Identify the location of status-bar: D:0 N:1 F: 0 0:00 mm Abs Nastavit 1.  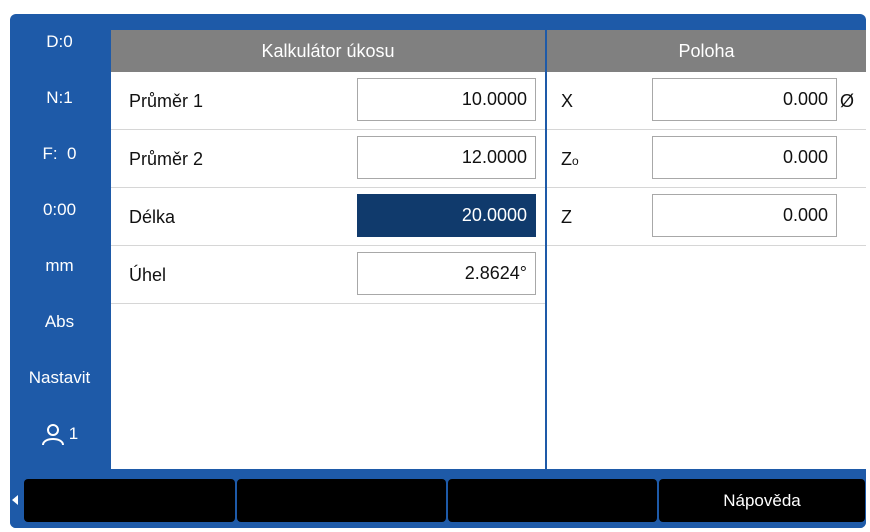
(59, 241).